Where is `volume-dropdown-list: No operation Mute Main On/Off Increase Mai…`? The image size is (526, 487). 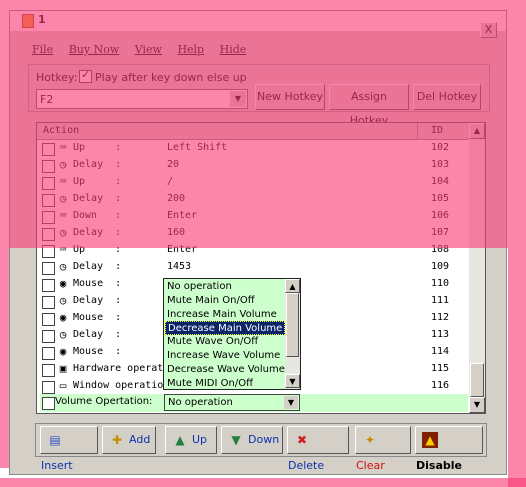
volume-dropdown-list: No operation Mute Main On/Off Increase Mai… is located at coordinates (232, 334).